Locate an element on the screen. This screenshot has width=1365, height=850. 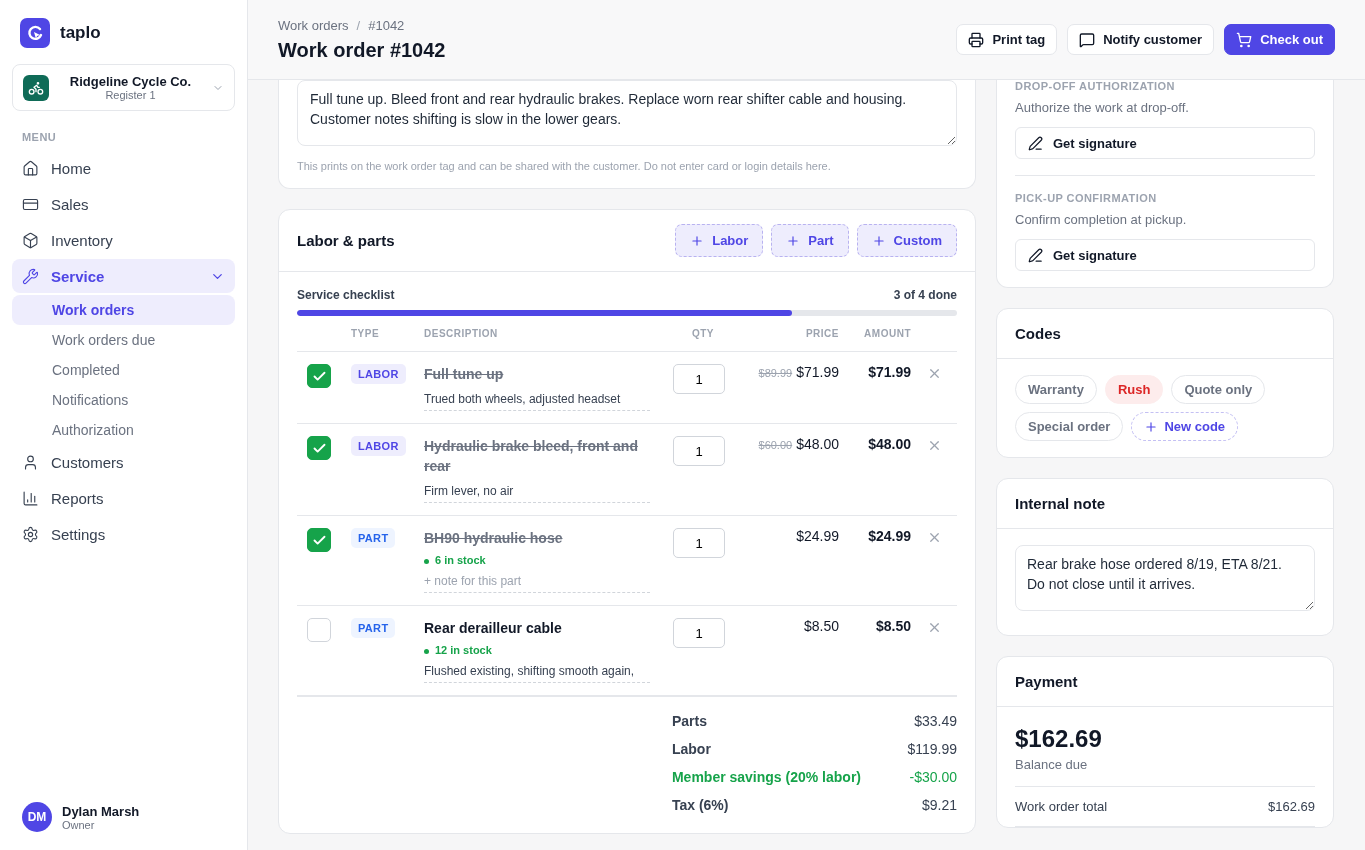
nav-item: Service is located at coordinates (123, 276).